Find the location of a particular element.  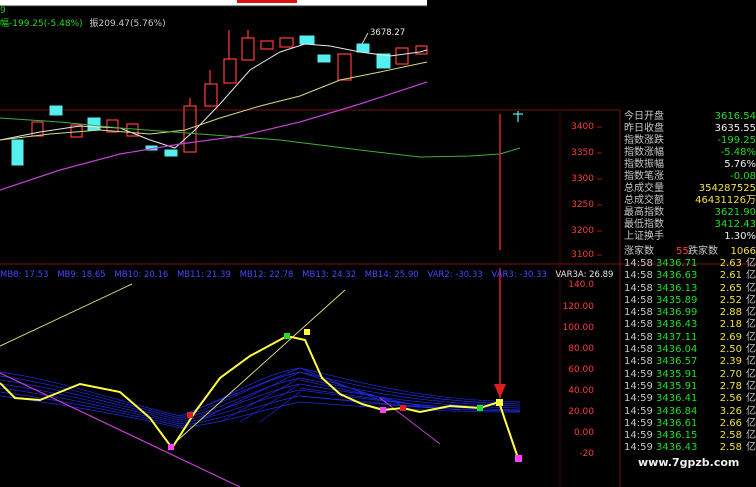

tick-row: 14:59 3435.91 2.78 亿 is located at coordinates (690, 386).